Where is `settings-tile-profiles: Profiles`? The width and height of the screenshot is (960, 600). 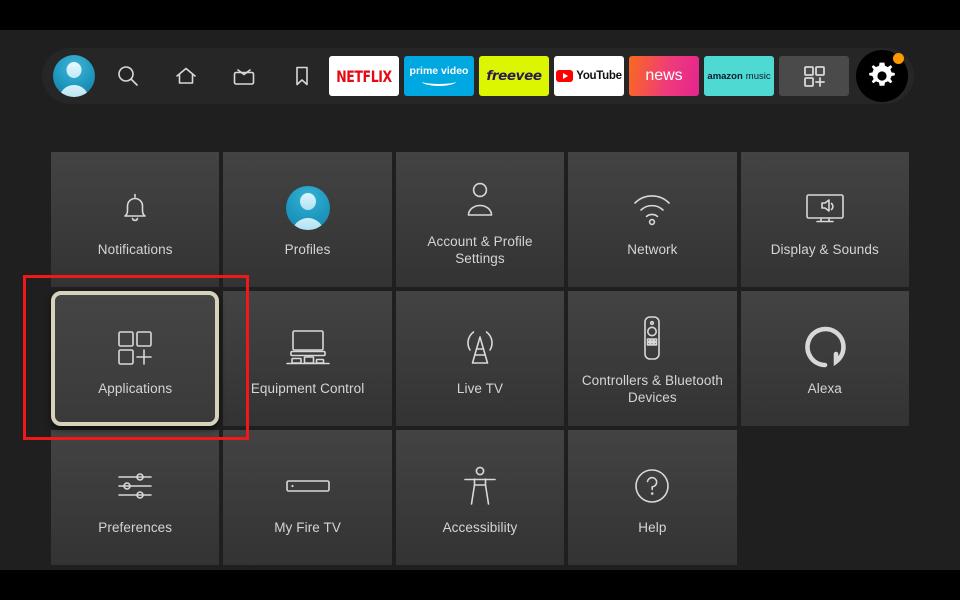 settings-tile-profiles: Profiles is located at coordinates (307, 219).